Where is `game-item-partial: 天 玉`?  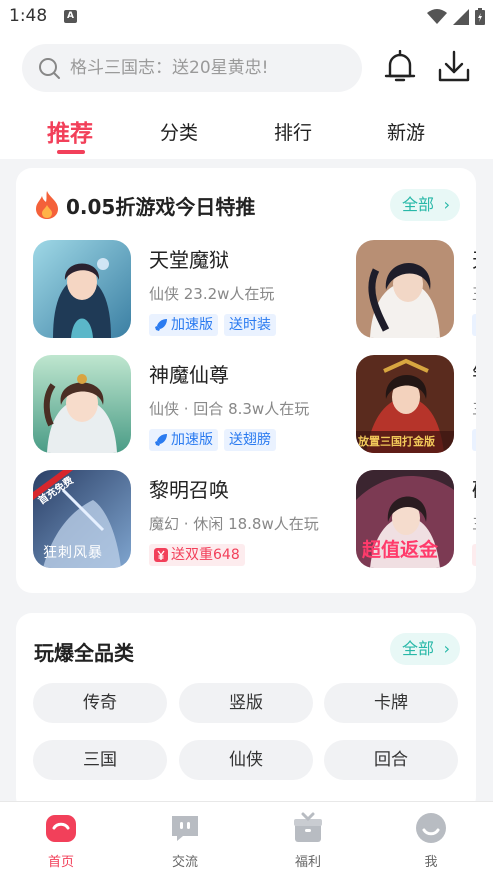 game-item-partial: 天 玉 is located at coordinates (416, 290).